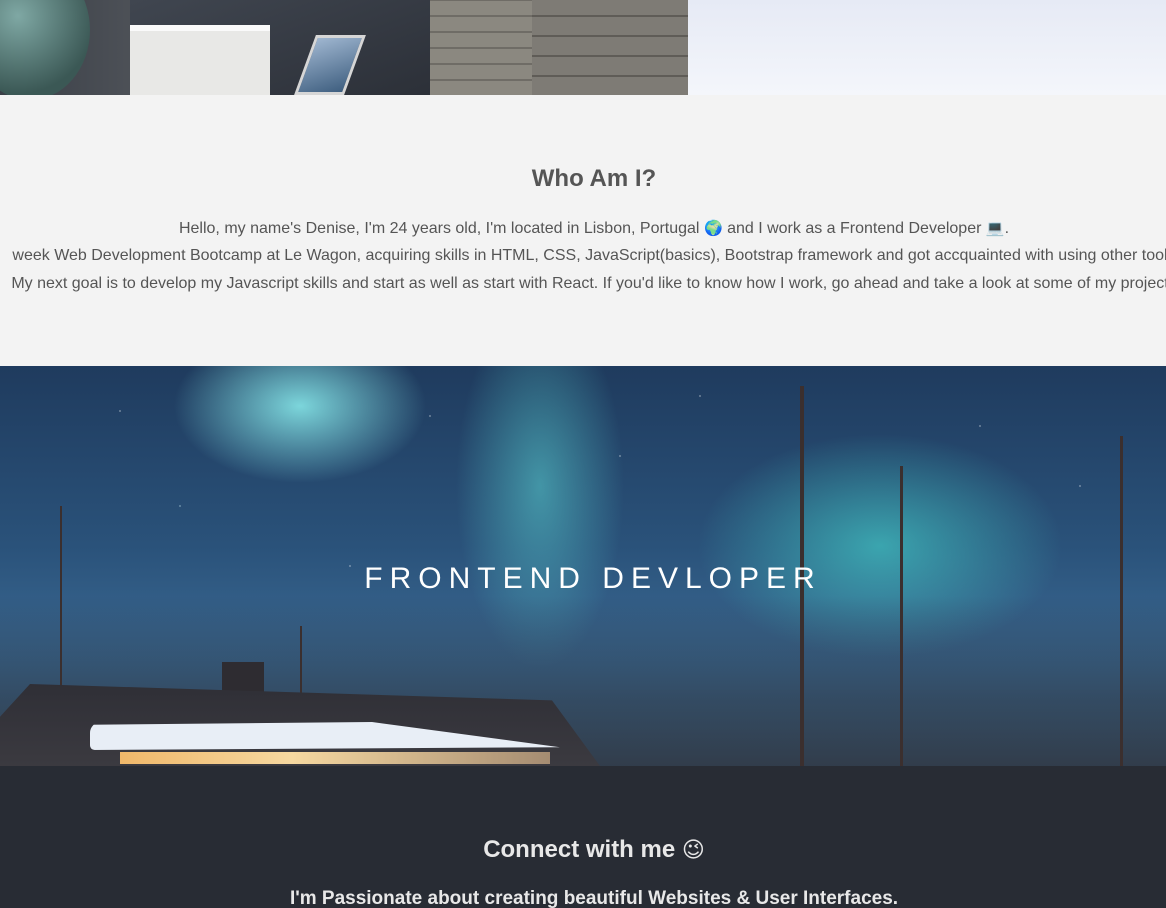  I want to click on building-dome, so click(45, 47).